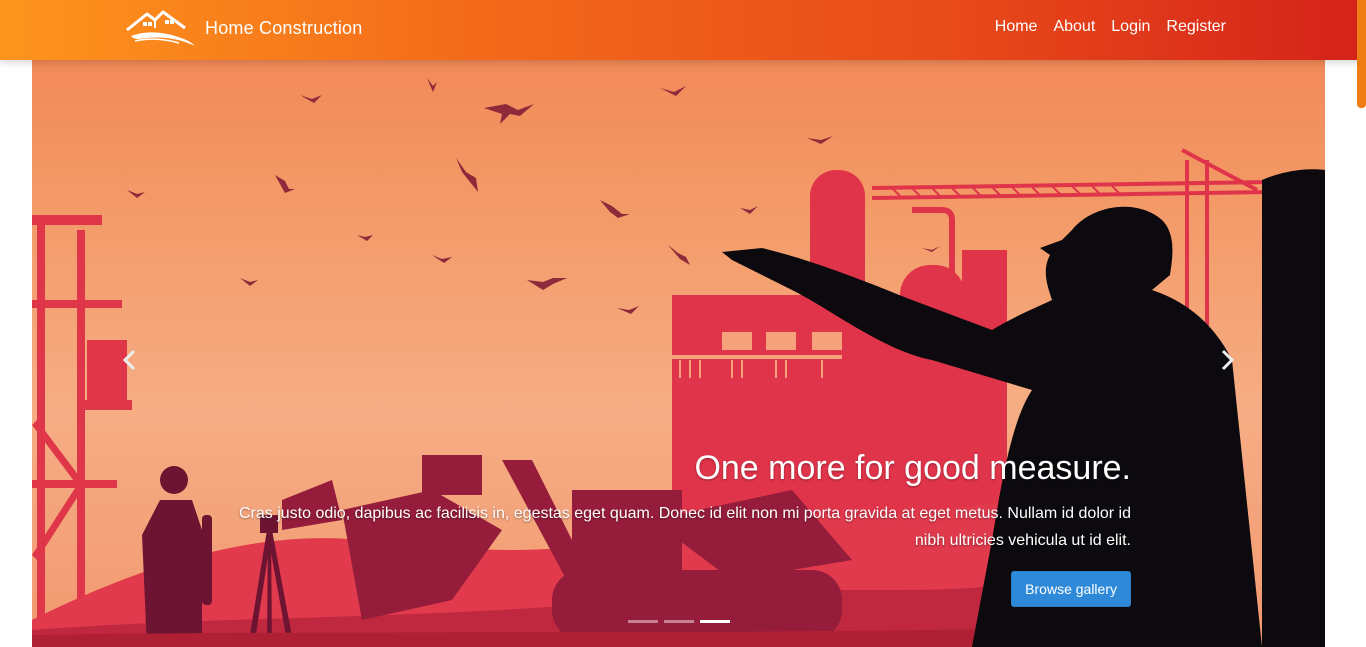 This screenshot has height=647, width=1366. I want to click on nav-link-about: About, so click(1074, 27).